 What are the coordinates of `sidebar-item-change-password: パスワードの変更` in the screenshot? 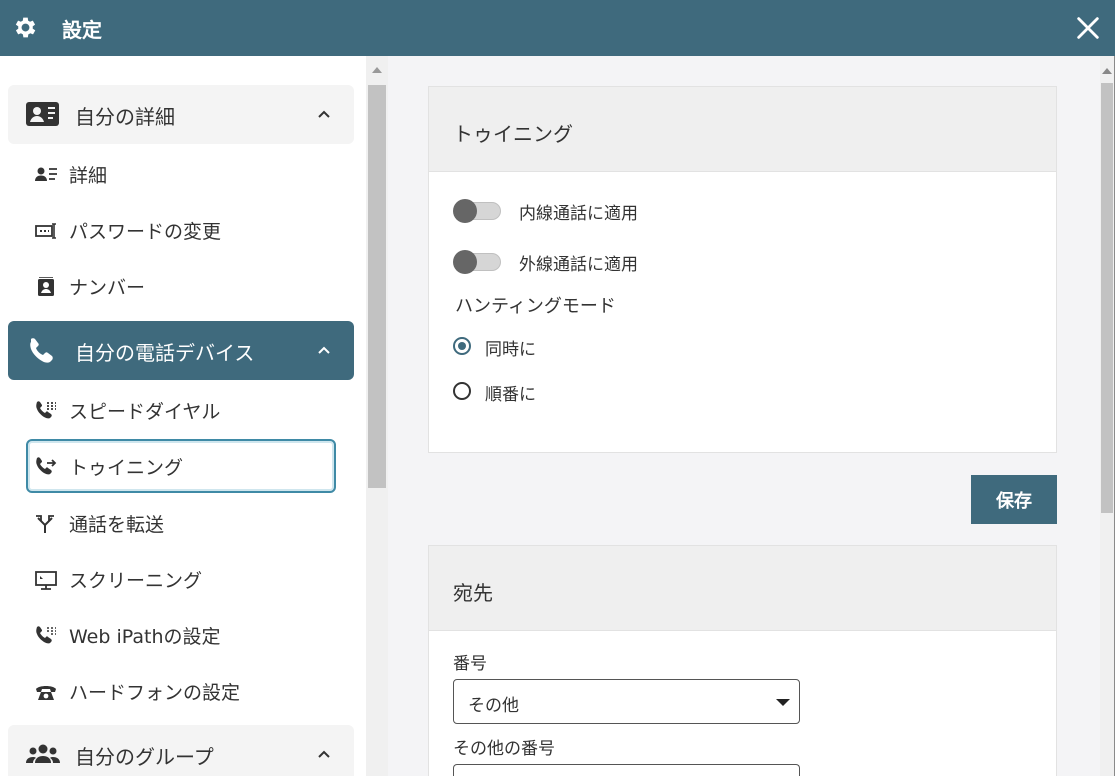 It's located at (181, 230).